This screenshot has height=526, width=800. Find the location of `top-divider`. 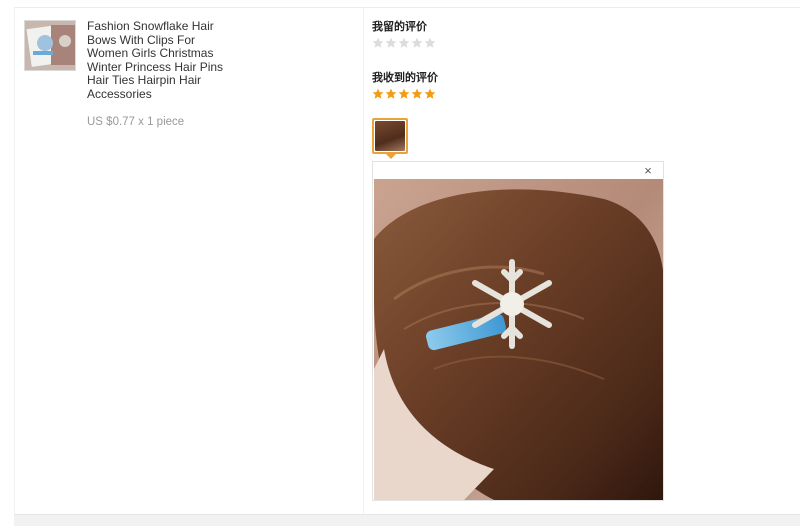

top-divider is located at coordinates (407, 7).